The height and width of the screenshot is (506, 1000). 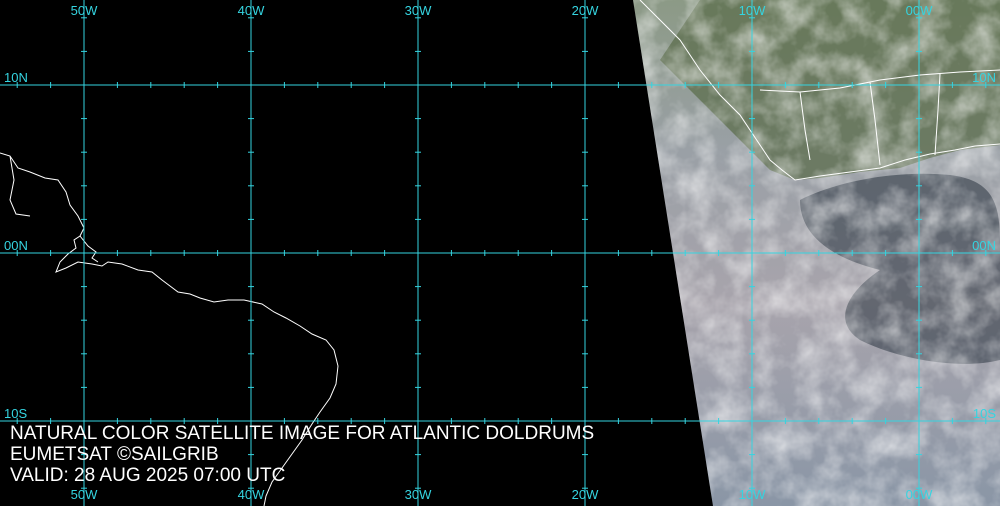 I want to click on top-lon-label-00w: 00W, so click(x=919, y=10).